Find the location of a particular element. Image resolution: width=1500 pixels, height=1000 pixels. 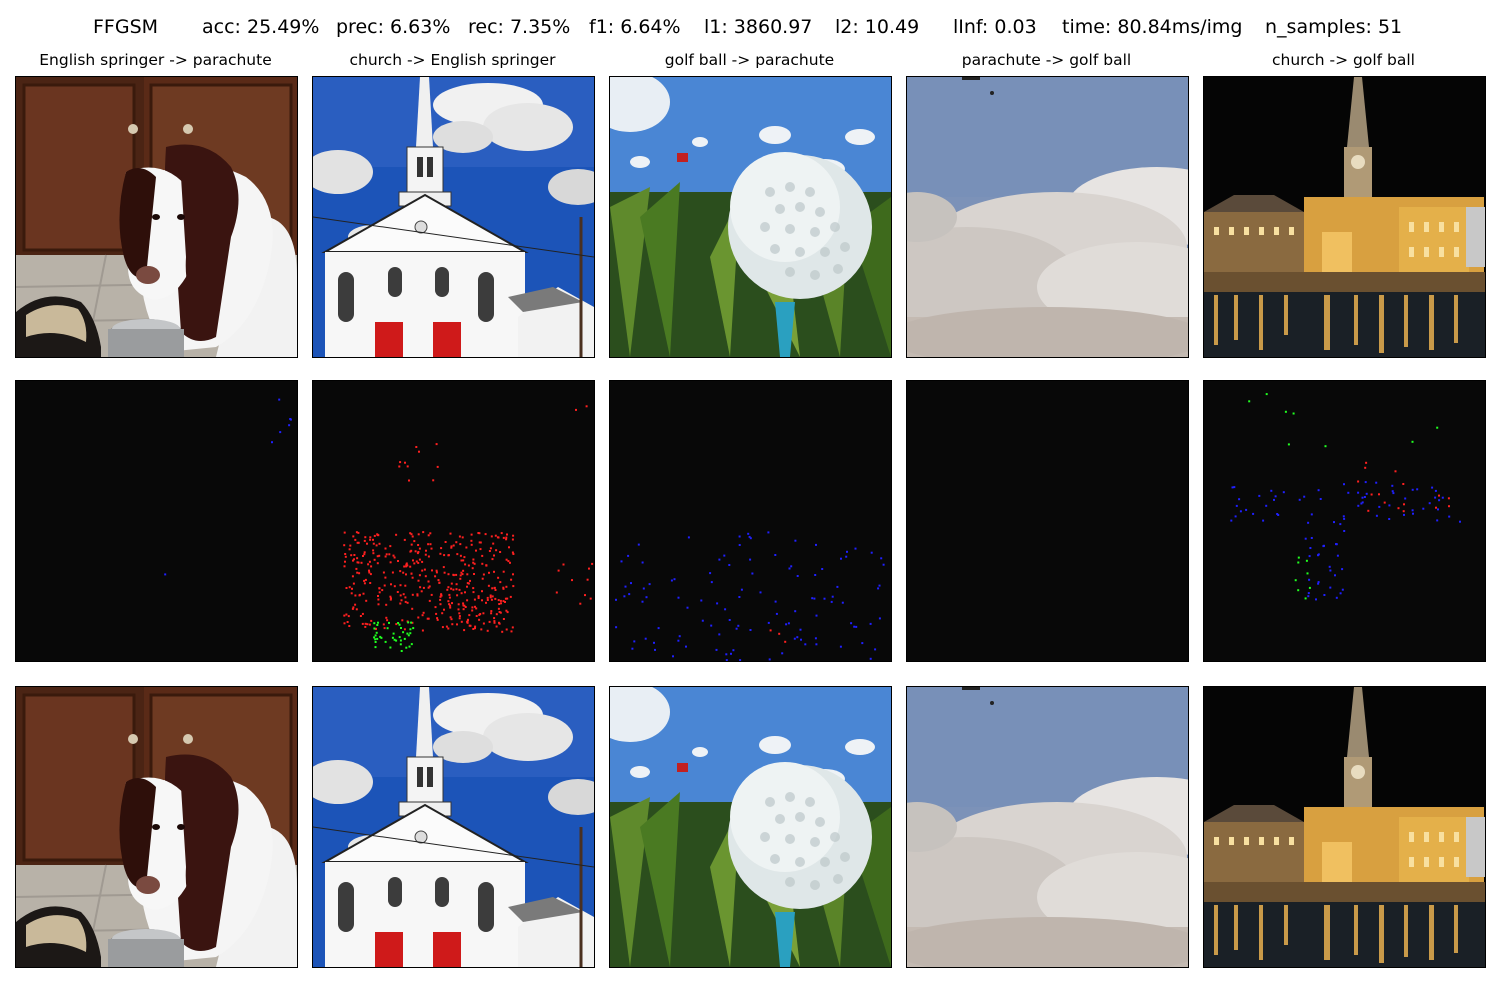

perturbation-map-church is located at coordinates (453, 521).